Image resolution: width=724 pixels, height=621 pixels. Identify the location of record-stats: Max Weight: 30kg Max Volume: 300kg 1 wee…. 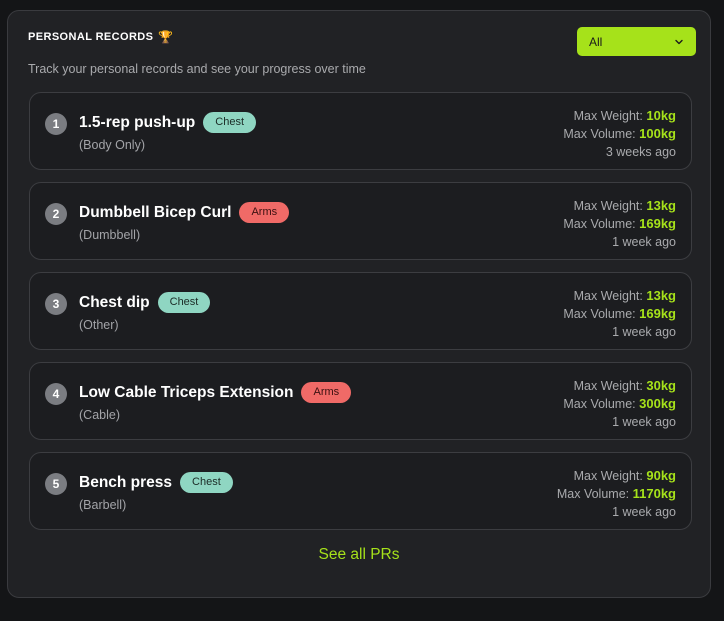
(619, 404).